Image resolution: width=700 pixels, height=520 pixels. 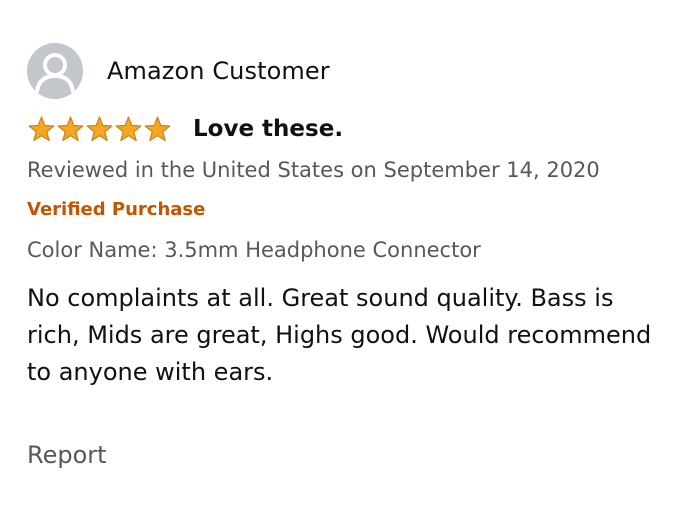 What do you see at coordinates (218, 71) in the screenshot?
I see `reviewer-name: Amazon Customer` at bounding box center [218, 71].